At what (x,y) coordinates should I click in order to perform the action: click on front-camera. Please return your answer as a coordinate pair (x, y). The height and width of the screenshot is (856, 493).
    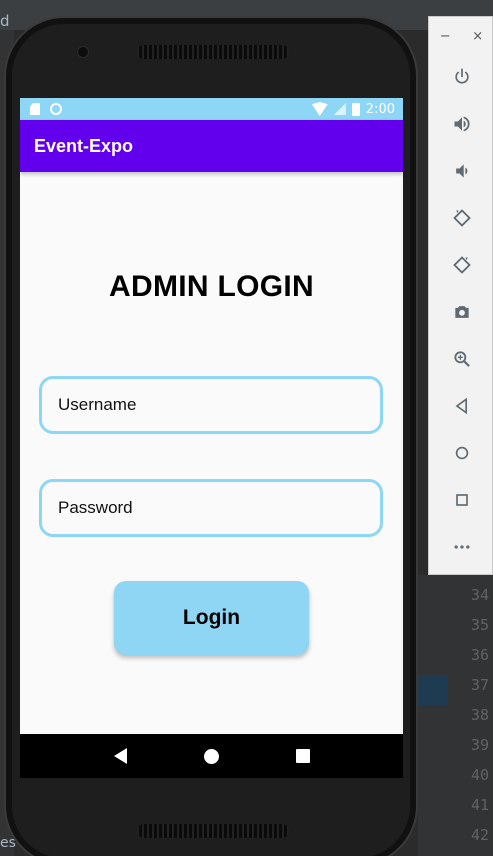
    Looking at the image, I should click on (83, 52).